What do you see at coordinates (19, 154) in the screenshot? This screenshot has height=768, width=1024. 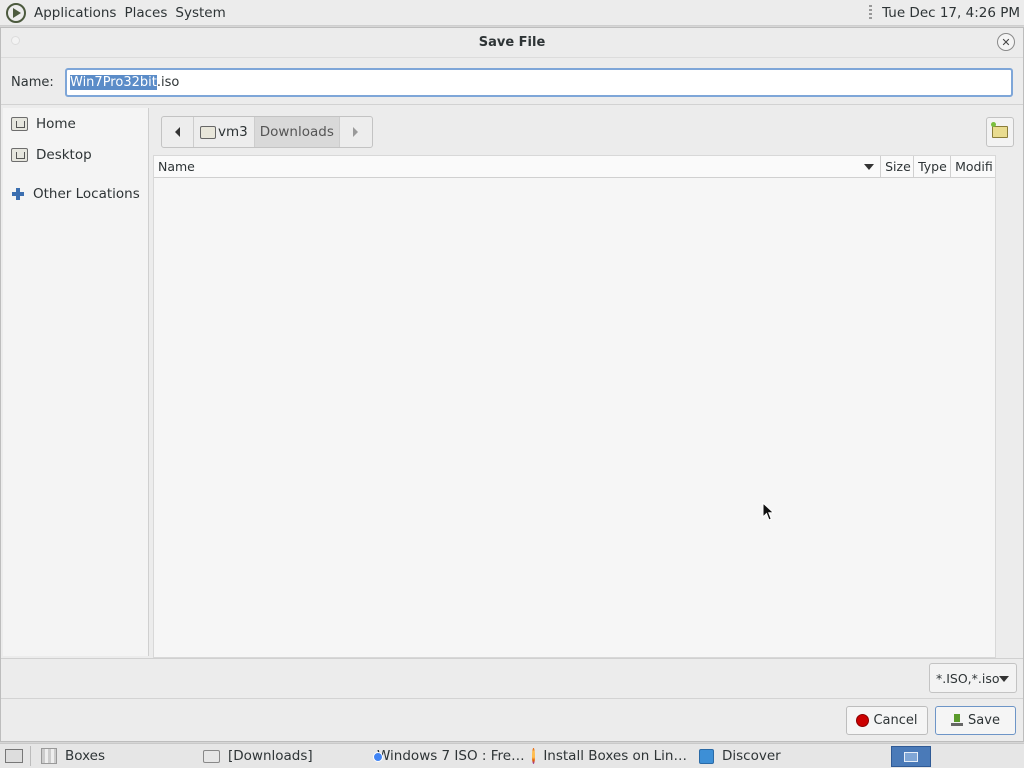 I see `desktop-folder-icon` at bounding box center [19, 154].